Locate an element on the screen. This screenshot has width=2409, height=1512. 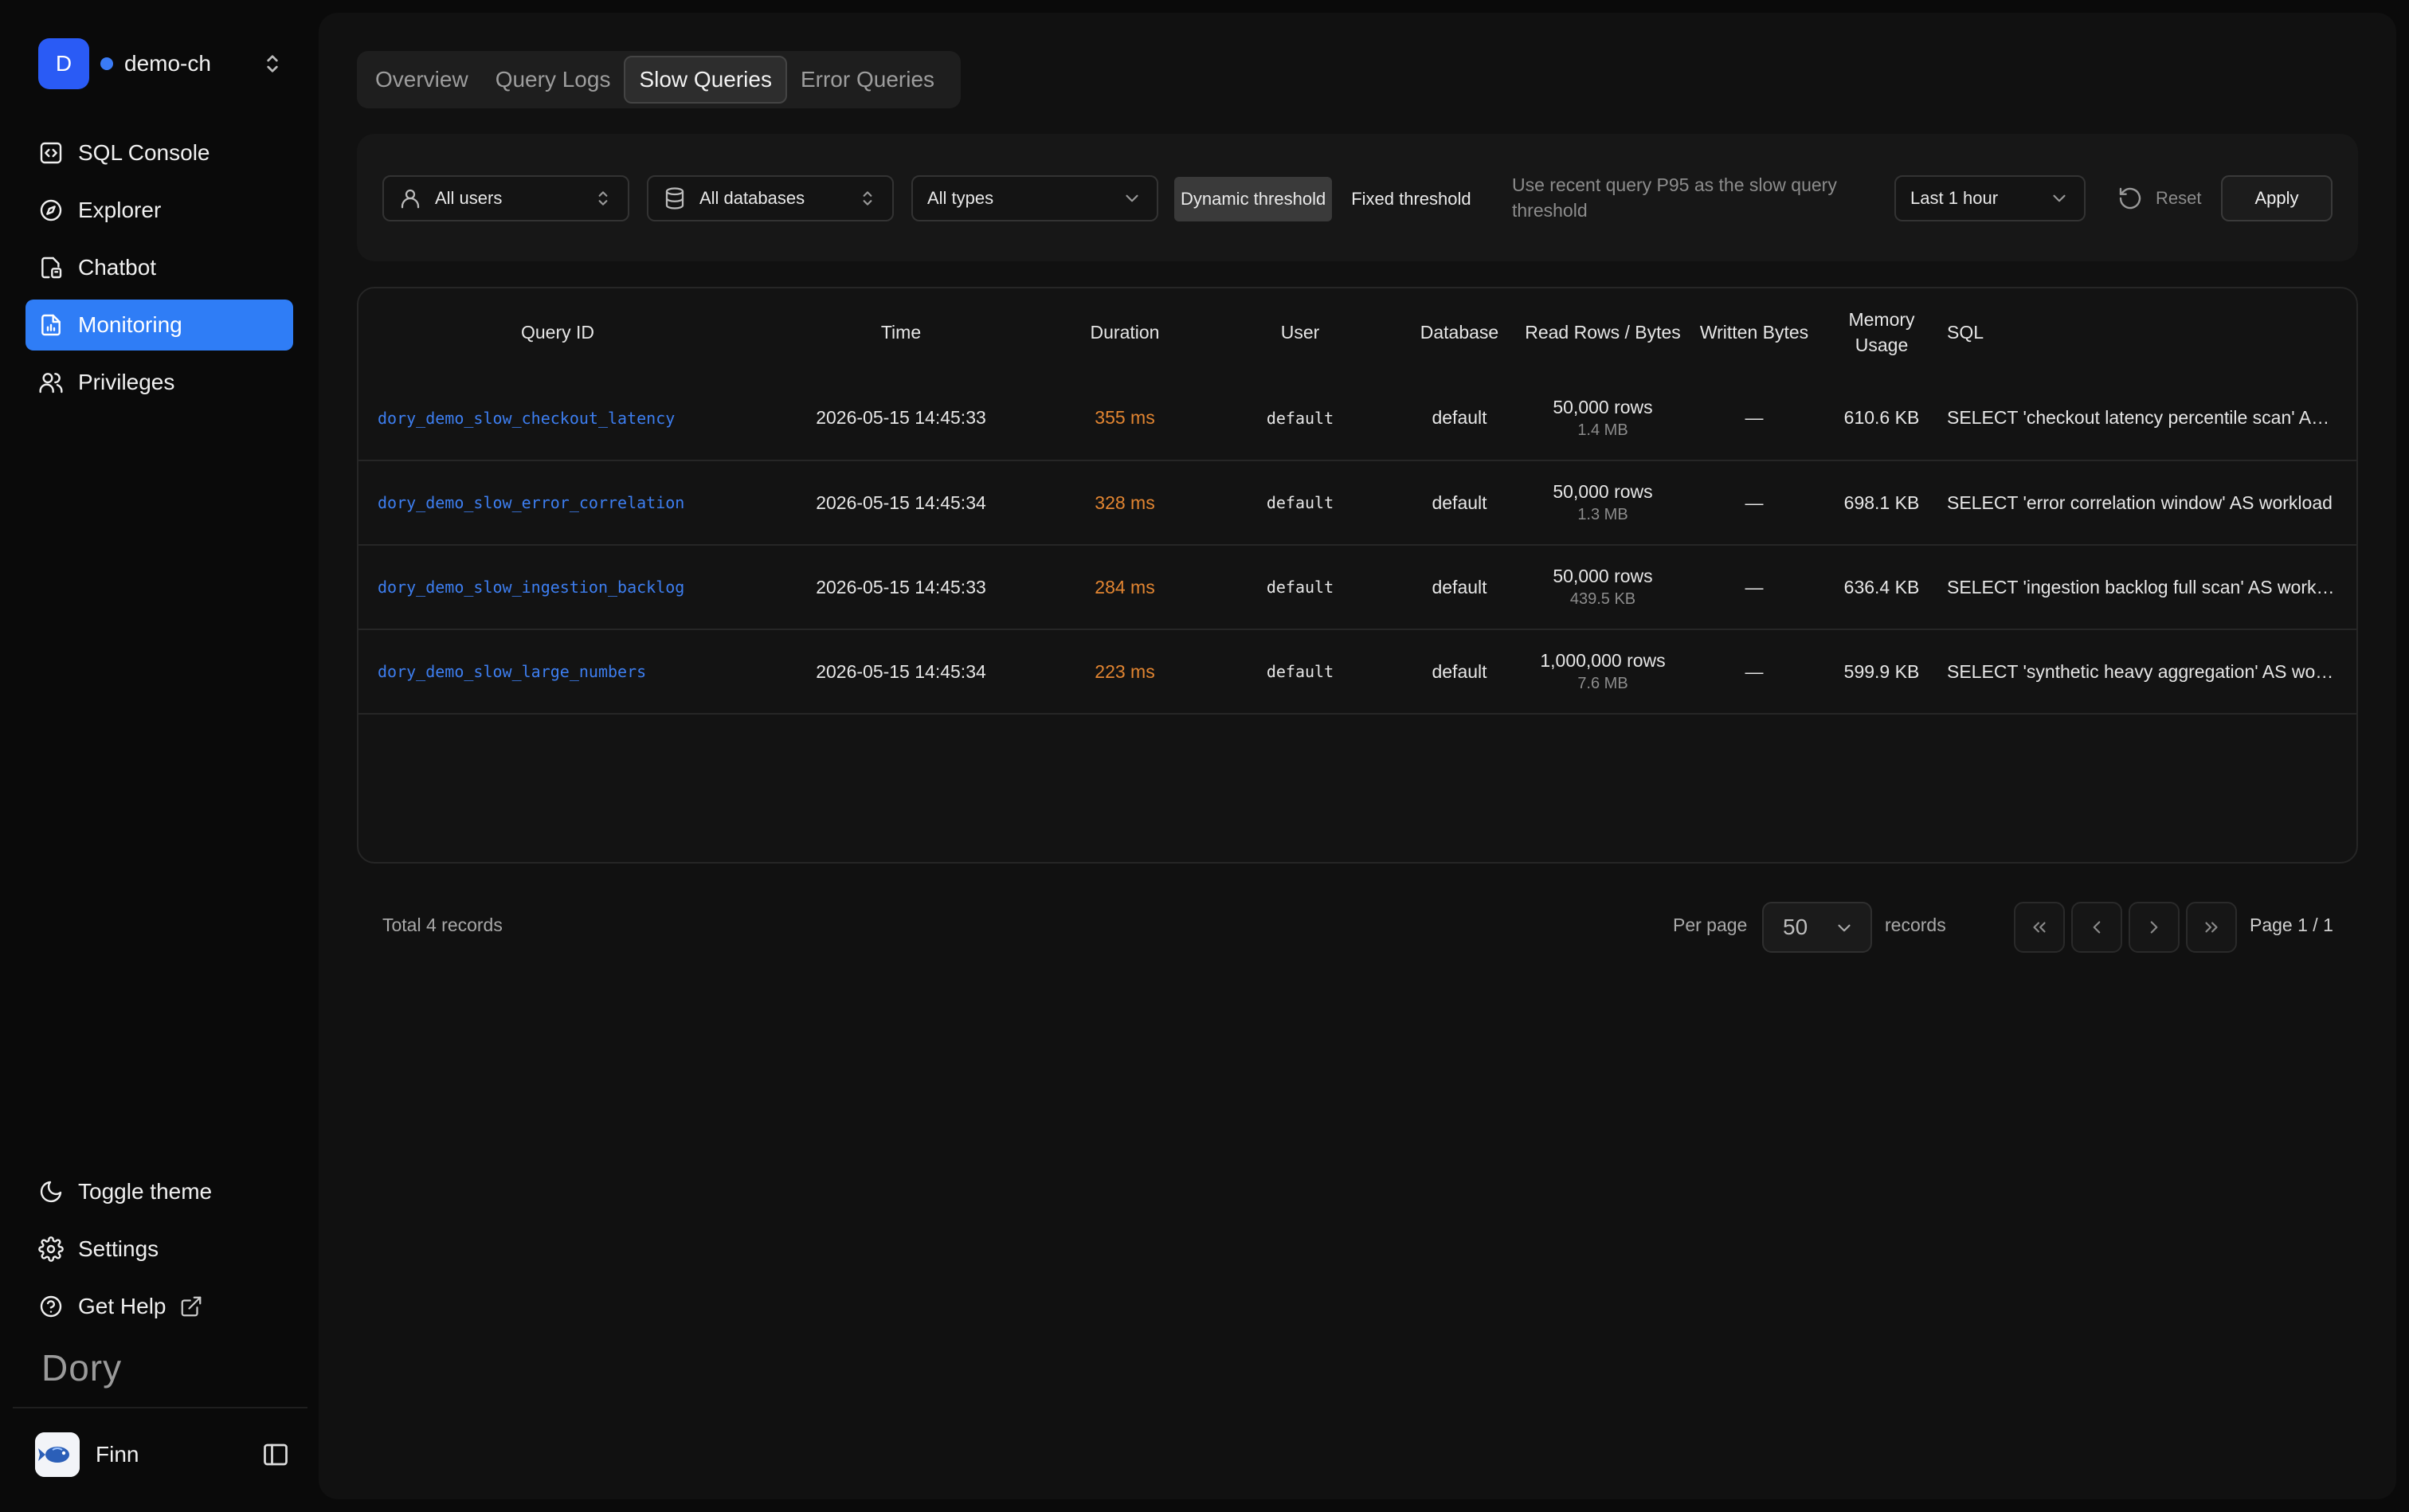
dynamic-threshold-button: Dynamic threshold is located at coordinates (1253, 199).